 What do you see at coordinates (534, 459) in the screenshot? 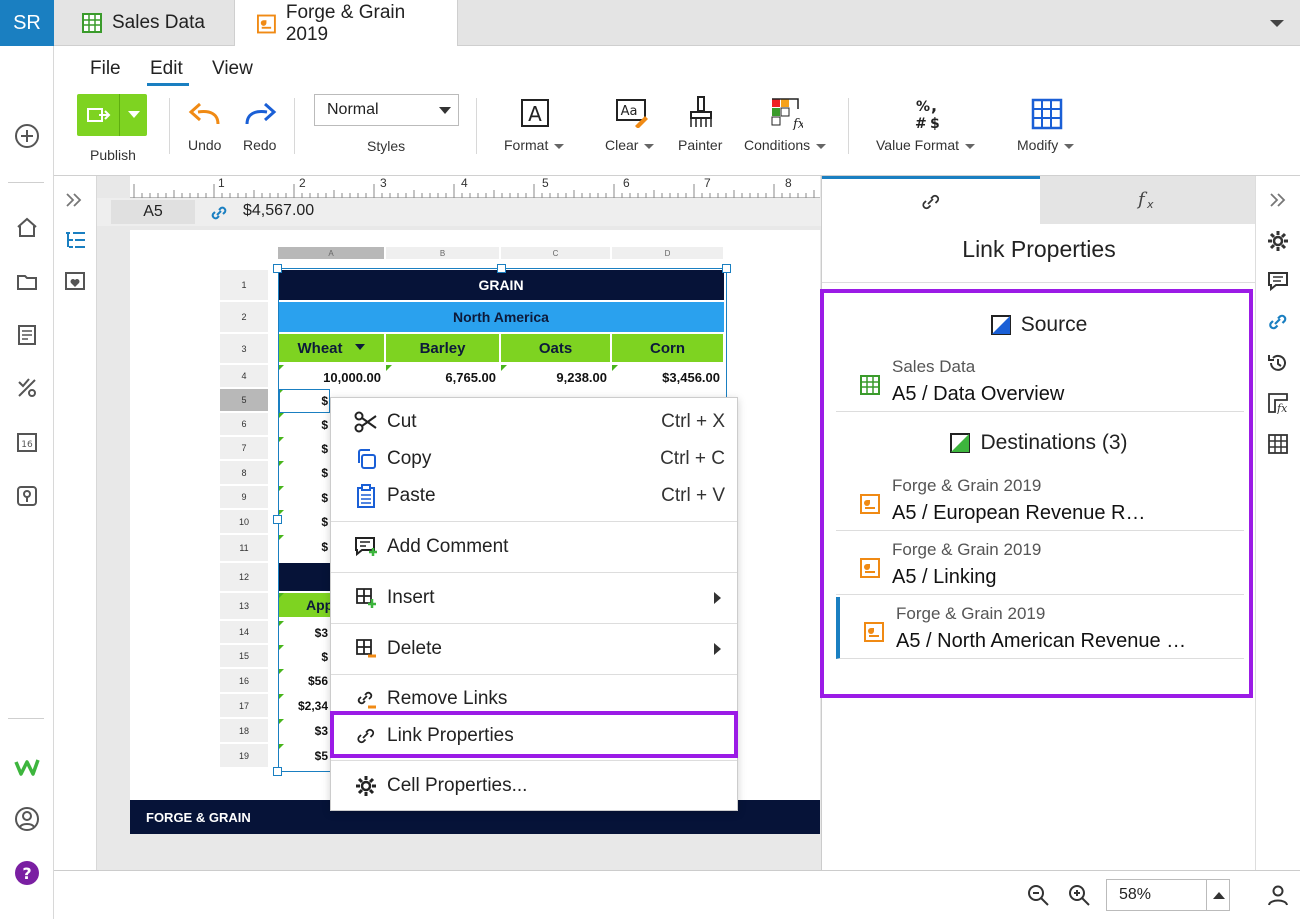
I see `menu-item-copy: Copy Ctrl + C` at bounding box center [534, 459].